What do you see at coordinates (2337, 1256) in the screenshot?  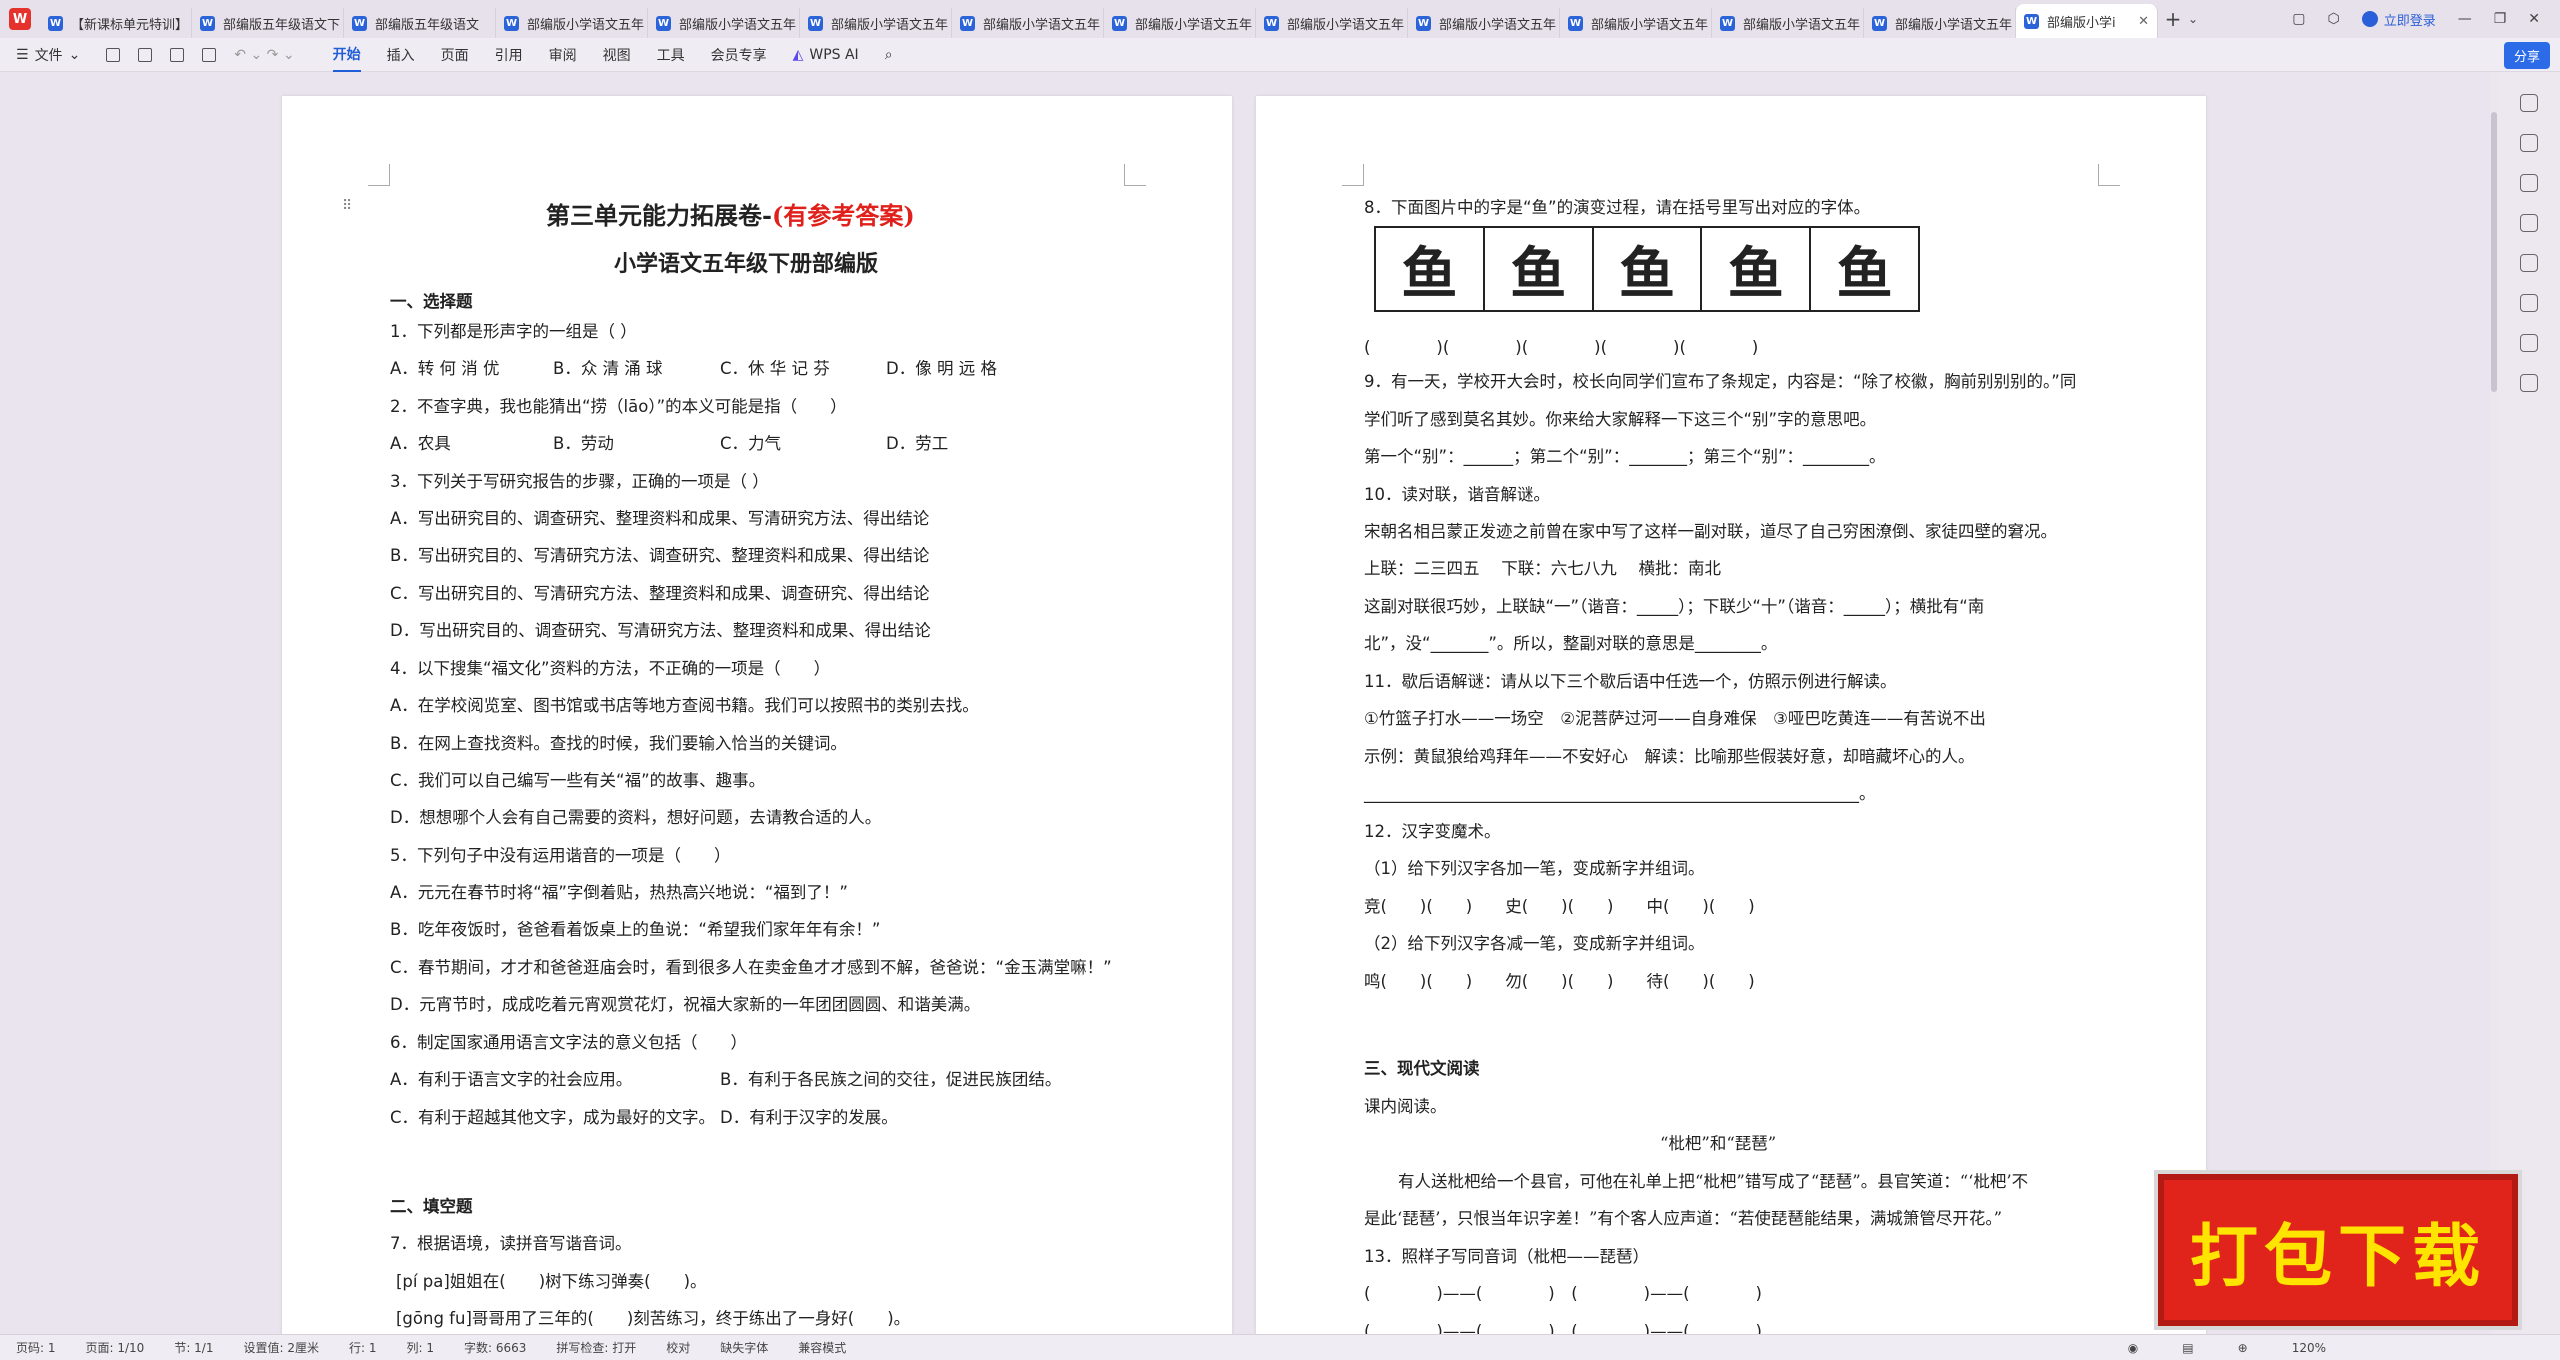 I see `banner-text: 打包下载` at bounding box center [2337, 1256].